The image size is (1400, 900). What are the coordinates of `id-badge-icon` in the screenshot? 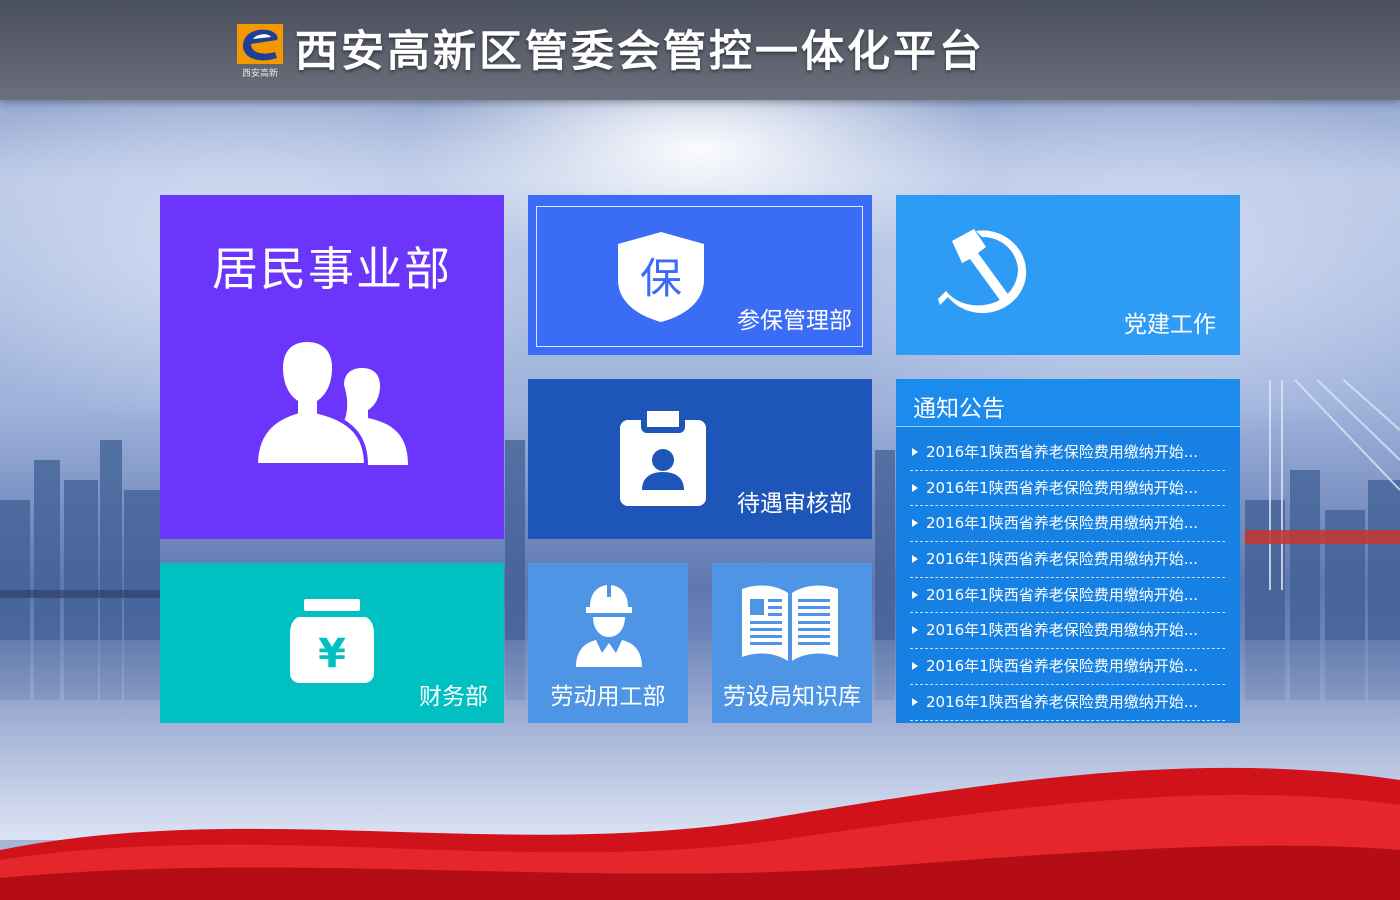 It's located at (663, 457).